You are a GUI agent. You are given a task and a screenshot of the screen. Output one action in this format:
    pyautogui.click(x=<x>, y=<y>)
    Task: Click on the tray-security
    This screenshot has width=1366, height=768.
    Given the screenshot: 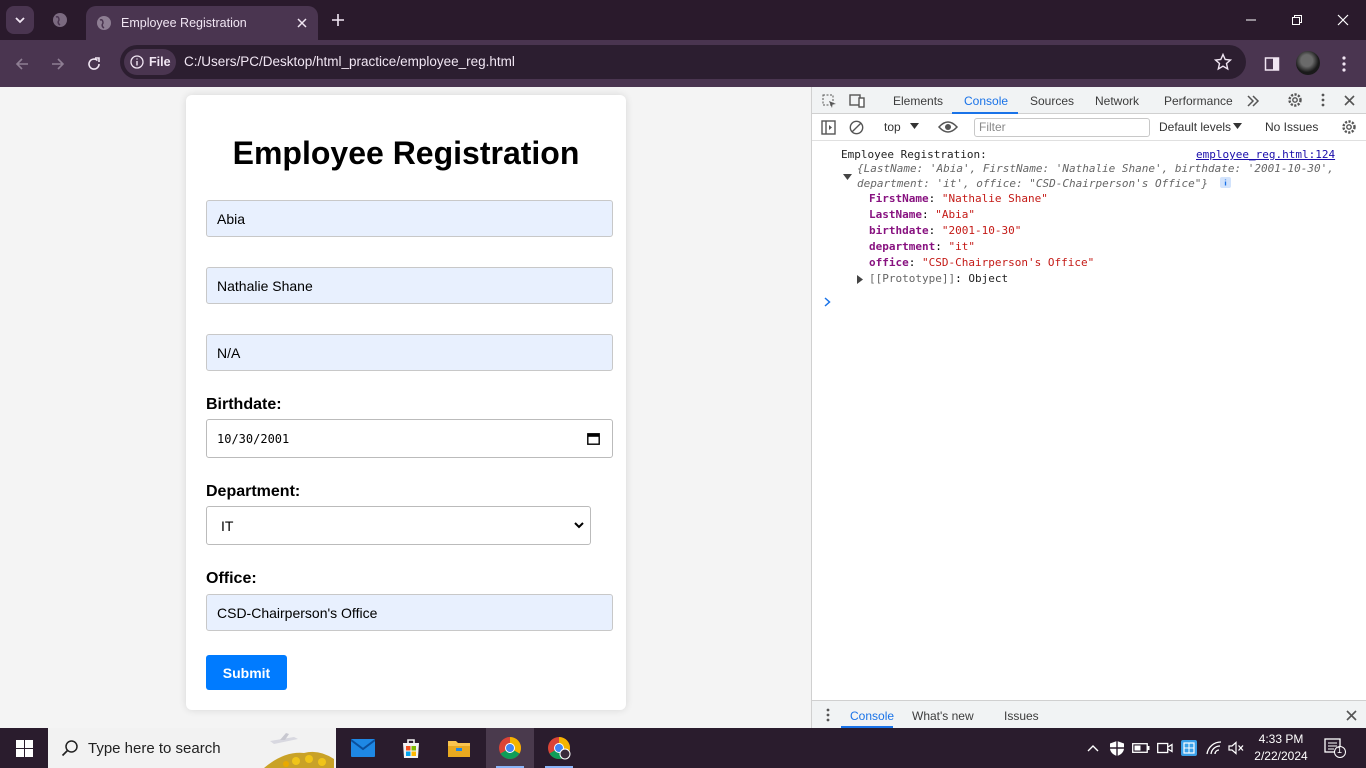 What is the action you would take?
    pyautogui.click(x=1117, y=748)
    